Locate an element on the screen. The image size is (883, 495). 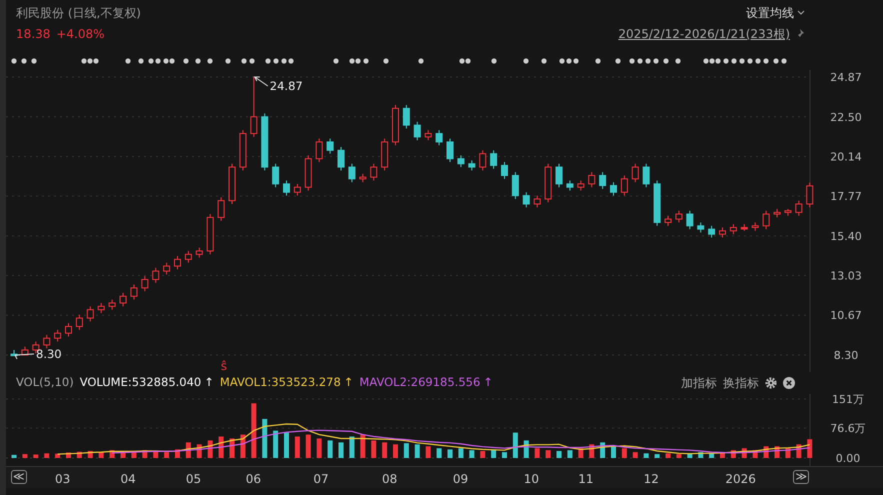
caret-icon is located at coordinates (801, 13).